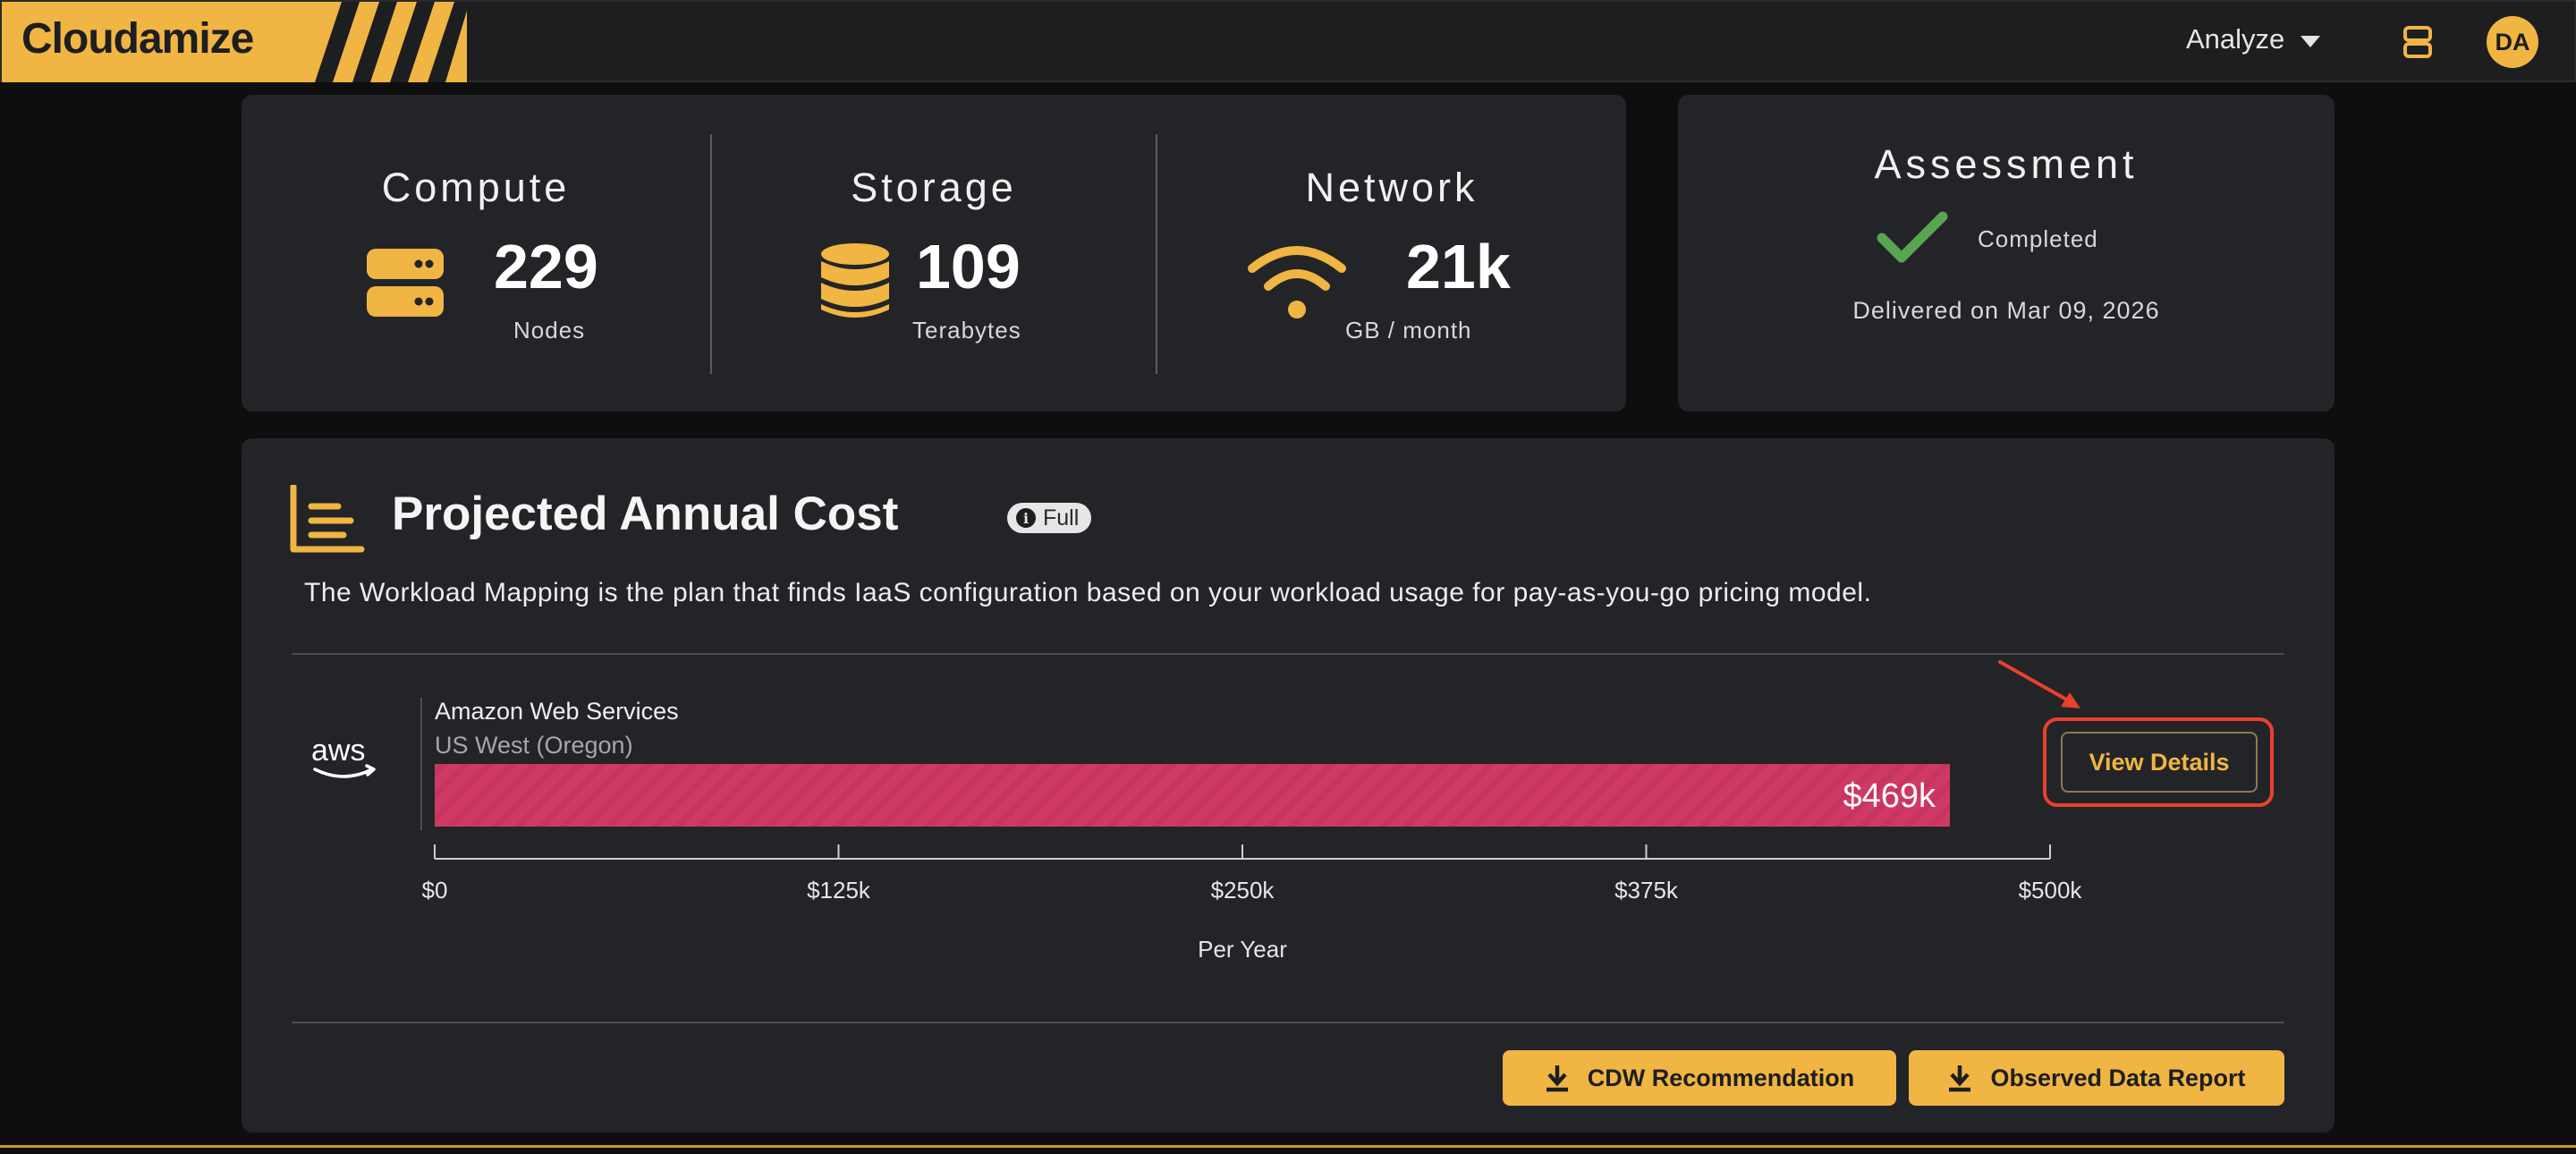 The width and height of the screenshot is (2576, 1154). What do you see at coordinates (2038, 238) in the screenshot?
I see `assessment-status: Completed` at bounding box center [2038, 238].